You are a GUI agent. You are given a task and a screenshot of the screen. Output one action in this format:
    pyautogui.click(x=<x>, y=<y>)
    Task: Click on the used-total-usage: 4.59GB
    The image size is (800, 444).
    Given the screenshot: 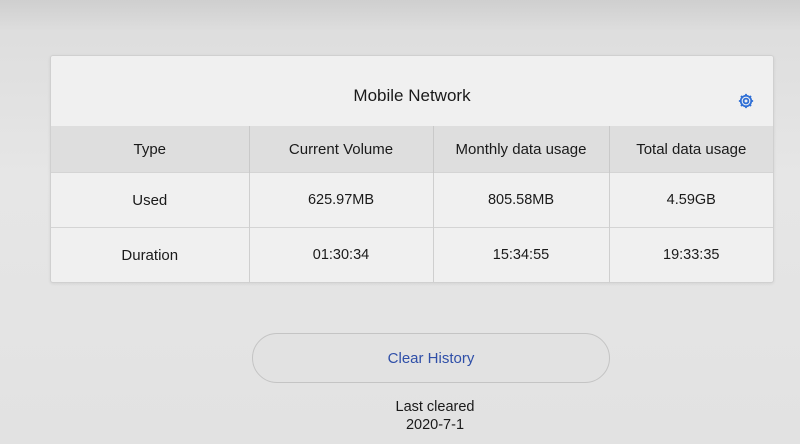 What is the action you would take?
    pyautogui.click(x=690, y=200)
    